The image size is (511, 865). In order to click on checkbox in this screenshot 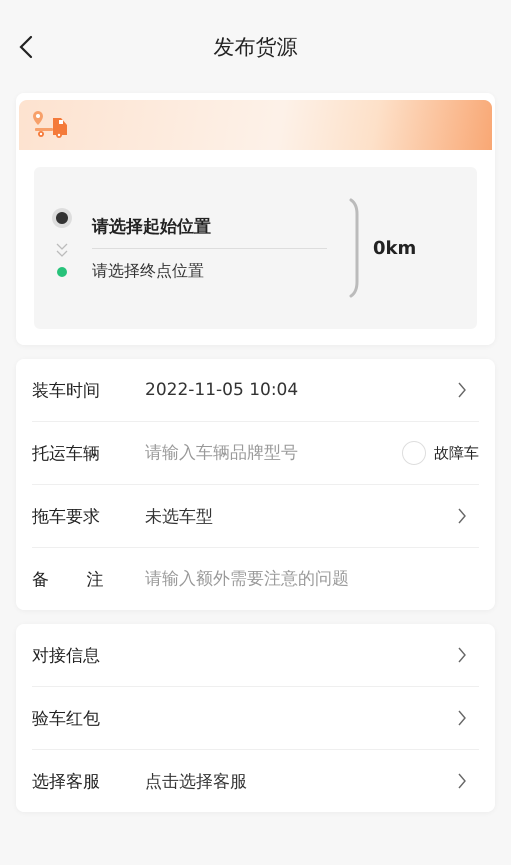, I will do `click(414, 453)`.